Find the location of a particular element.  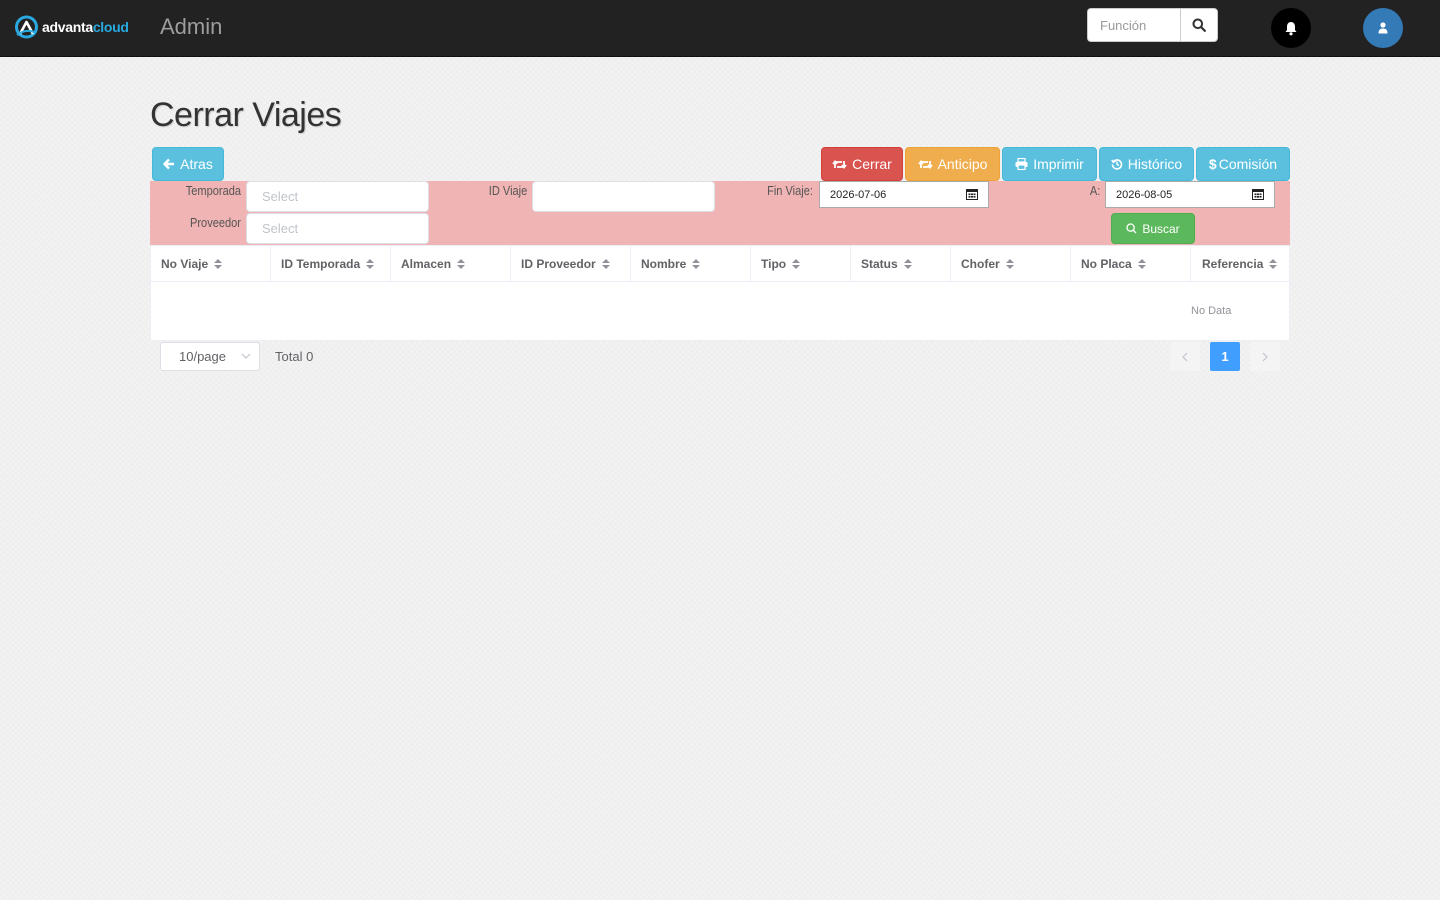

bell-icon is located at coordinates (1291, 28).